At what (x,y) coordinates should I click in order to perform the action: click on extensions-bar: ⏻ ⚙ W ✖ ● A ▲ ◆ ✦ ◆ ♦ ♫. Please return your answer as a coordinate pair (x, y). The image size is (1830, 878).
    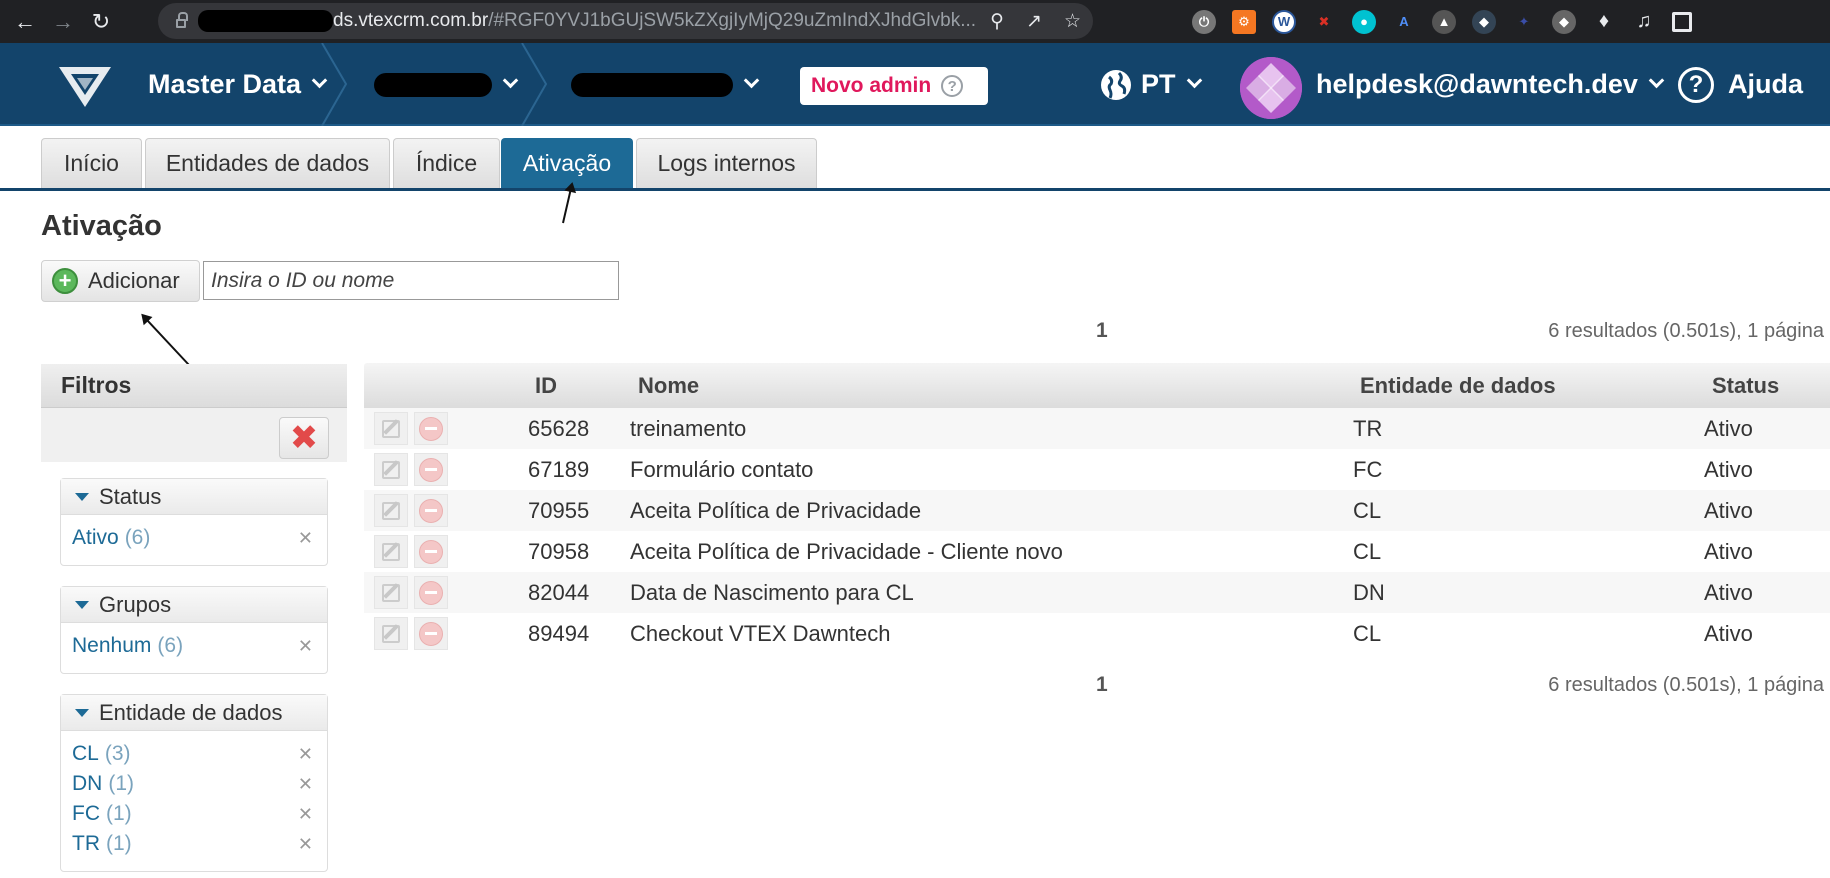
    Looking at the image, I should click on (1442, 21).